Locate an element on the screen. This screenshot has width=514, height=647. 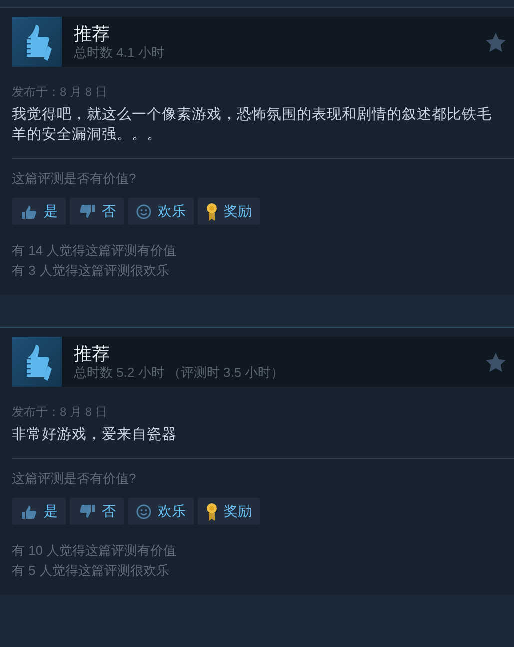
vote-count: 有 10 人觉得这篇评测有价值 is located at coordinates (95, 551).